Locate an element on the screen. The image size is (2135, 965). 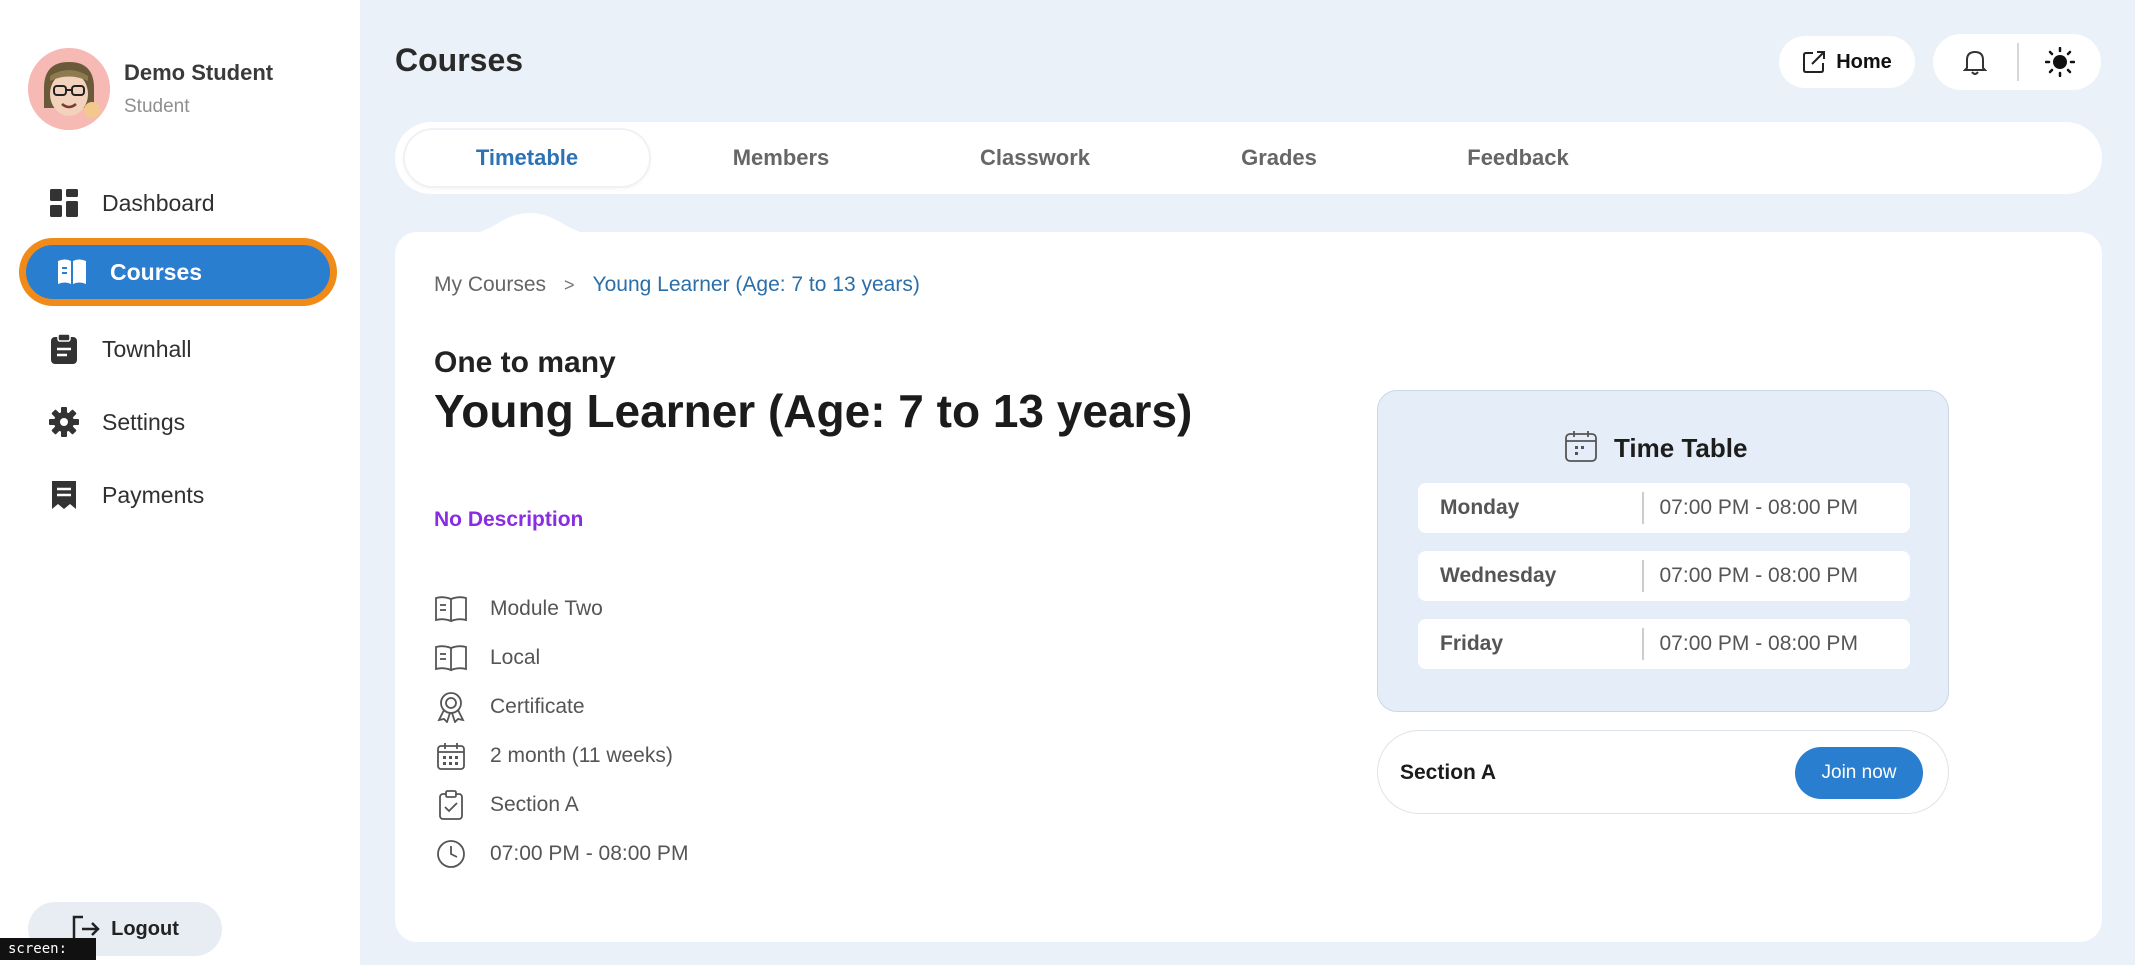
tab-grades: Grades is located at coordinates (1279, 158).